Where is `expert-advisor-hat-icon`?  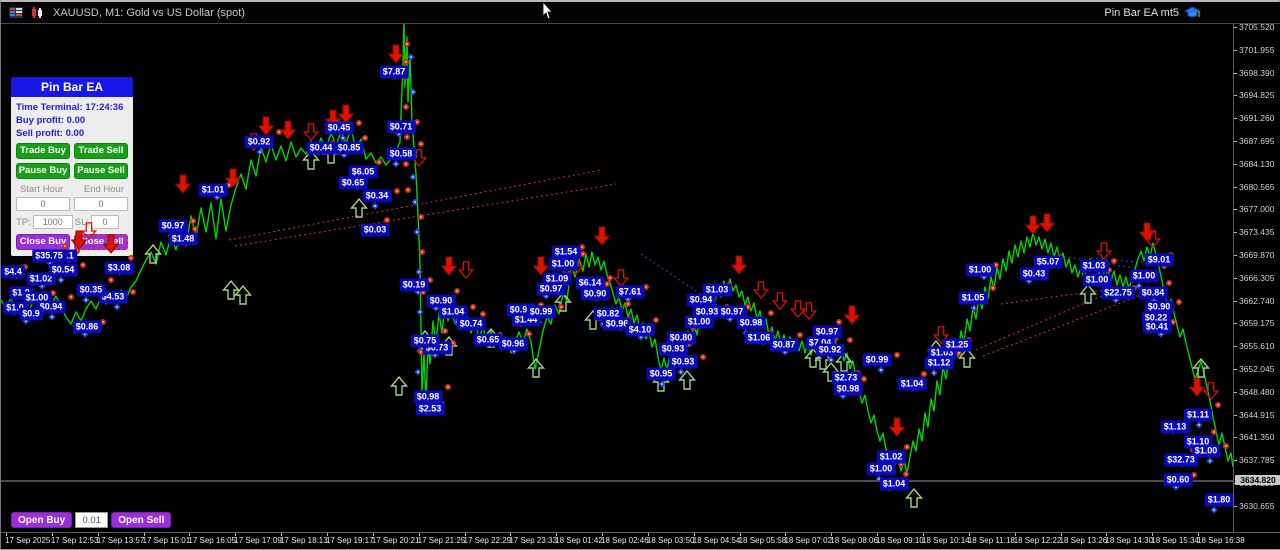
expert-advisor-hat-icon is located at coordinates (1192, 13).